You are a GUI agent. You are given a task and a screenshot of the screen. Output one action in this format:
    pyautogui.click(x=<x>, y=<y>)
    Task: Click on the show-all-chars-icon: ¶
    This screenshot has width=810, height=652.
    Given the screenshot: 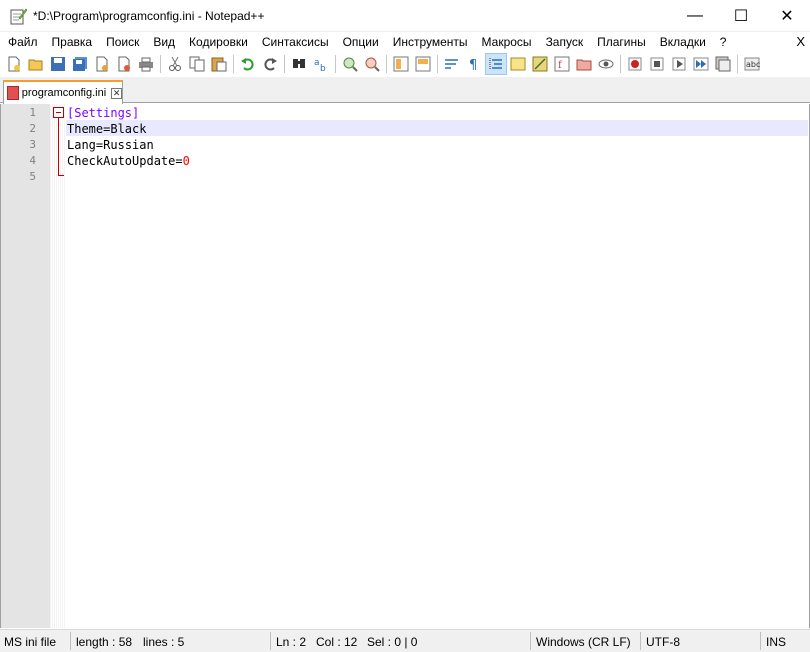 What is the action you would take?
    pyautogui.click(x=474, y=64)
    